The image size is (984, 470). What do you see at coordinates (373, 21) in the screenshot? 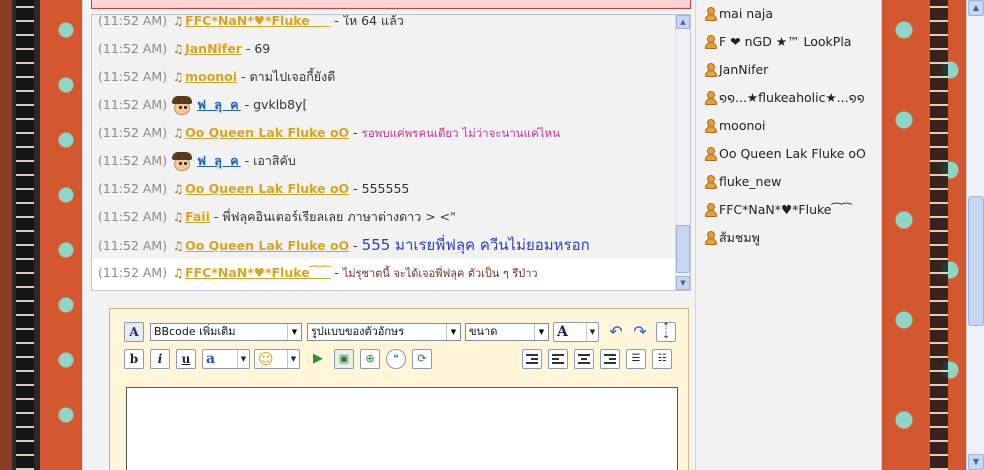
I see `message-text: ให 64 แล้ว` at bounding box center [373, 21].